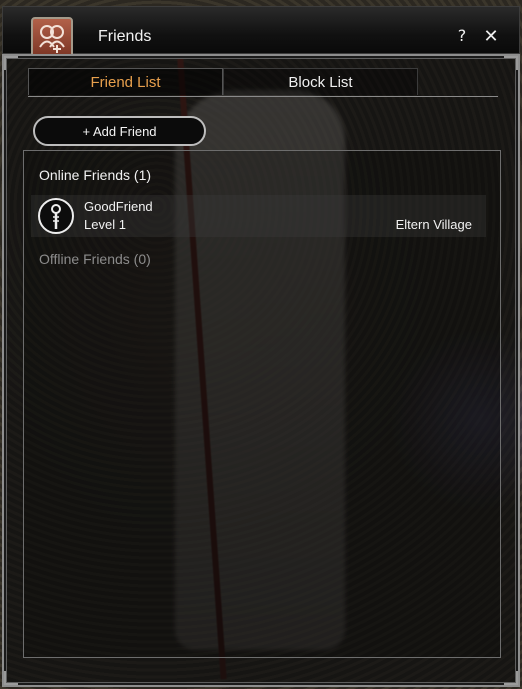 The height and width of the screenshot is (689, 522). I want to click on window-titlebar: Friends ? ✕, so click(261, 32).